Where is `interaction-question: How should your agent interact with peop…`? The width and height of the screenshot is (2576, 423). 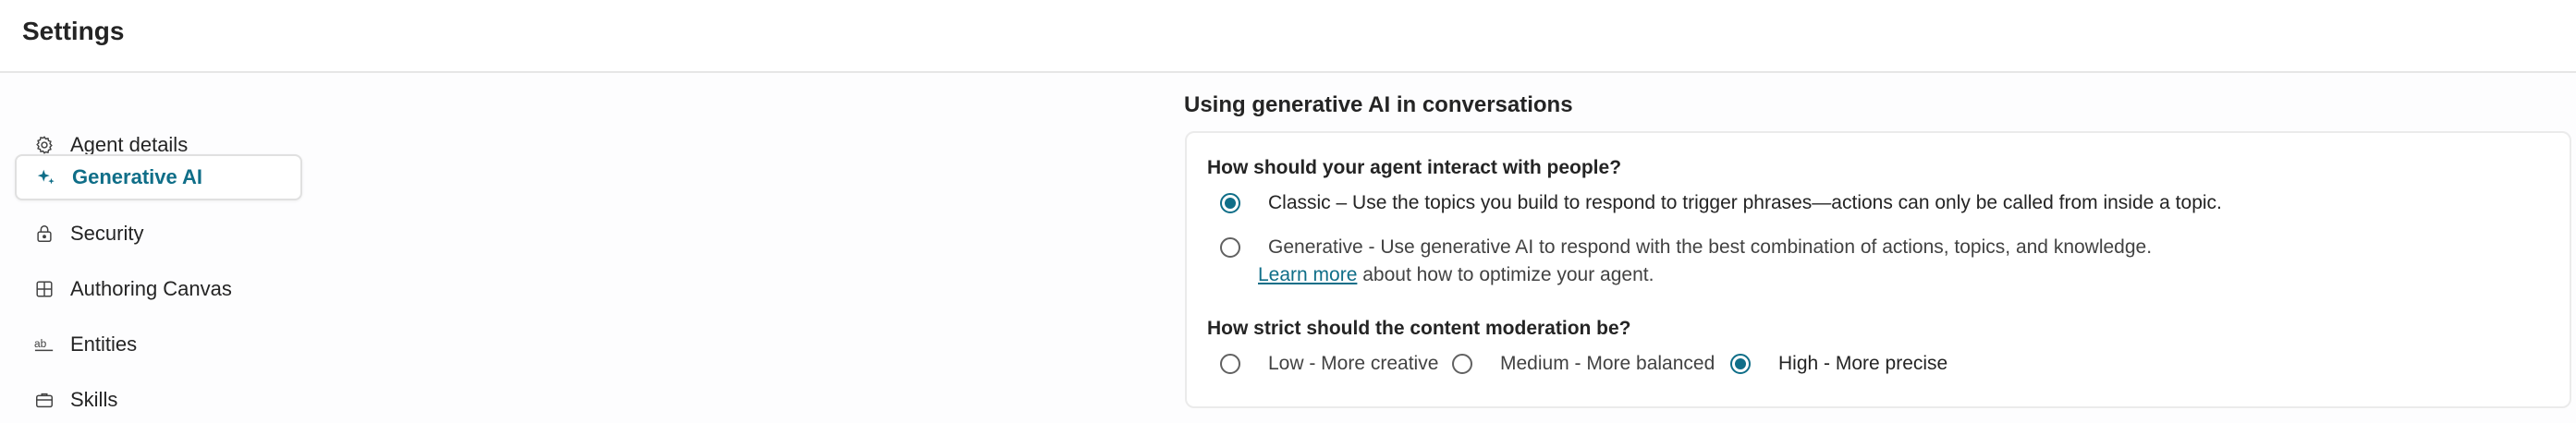 interaction-question: How should your agent interact with peop… is located at coordinates (1414, 167).